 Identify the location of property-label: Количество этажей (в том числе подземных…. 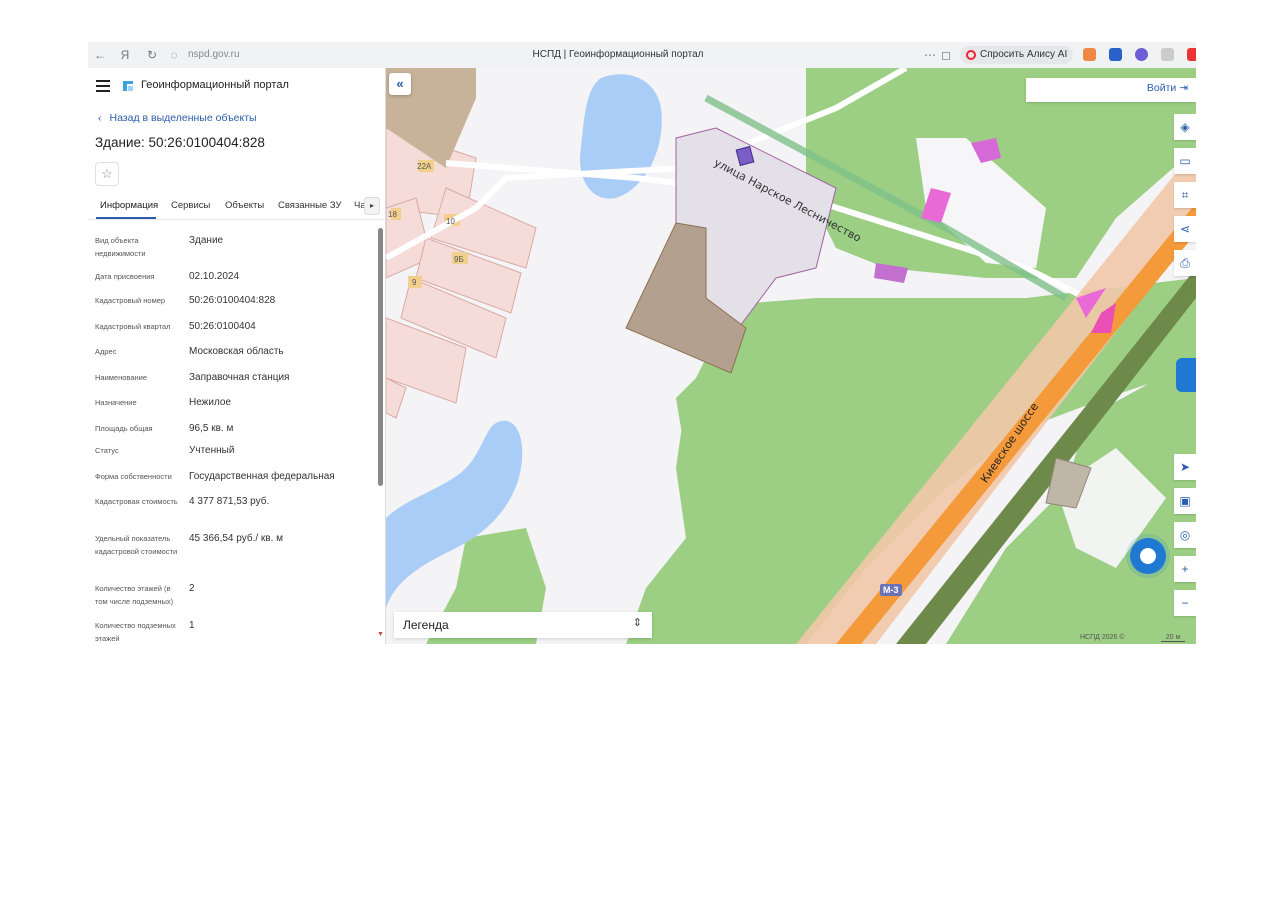
(134, 595).